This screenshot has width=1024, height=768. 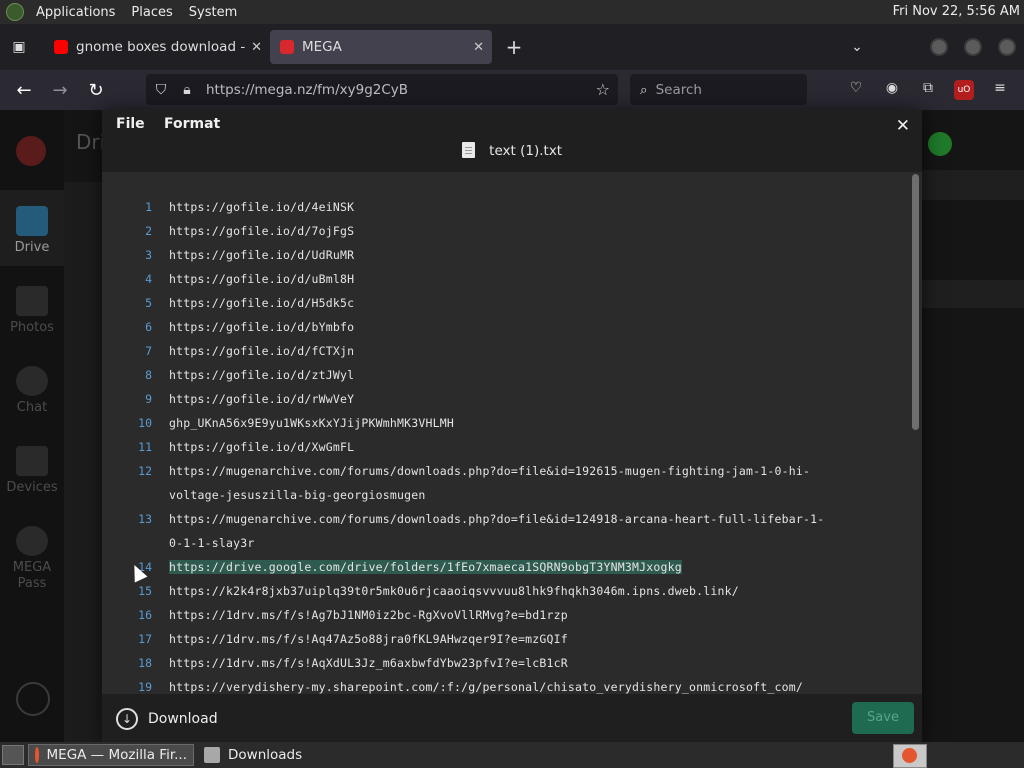 I want to click on line-text: https://gofile.io/d/H5dk5c, so click(x=490, y=303).